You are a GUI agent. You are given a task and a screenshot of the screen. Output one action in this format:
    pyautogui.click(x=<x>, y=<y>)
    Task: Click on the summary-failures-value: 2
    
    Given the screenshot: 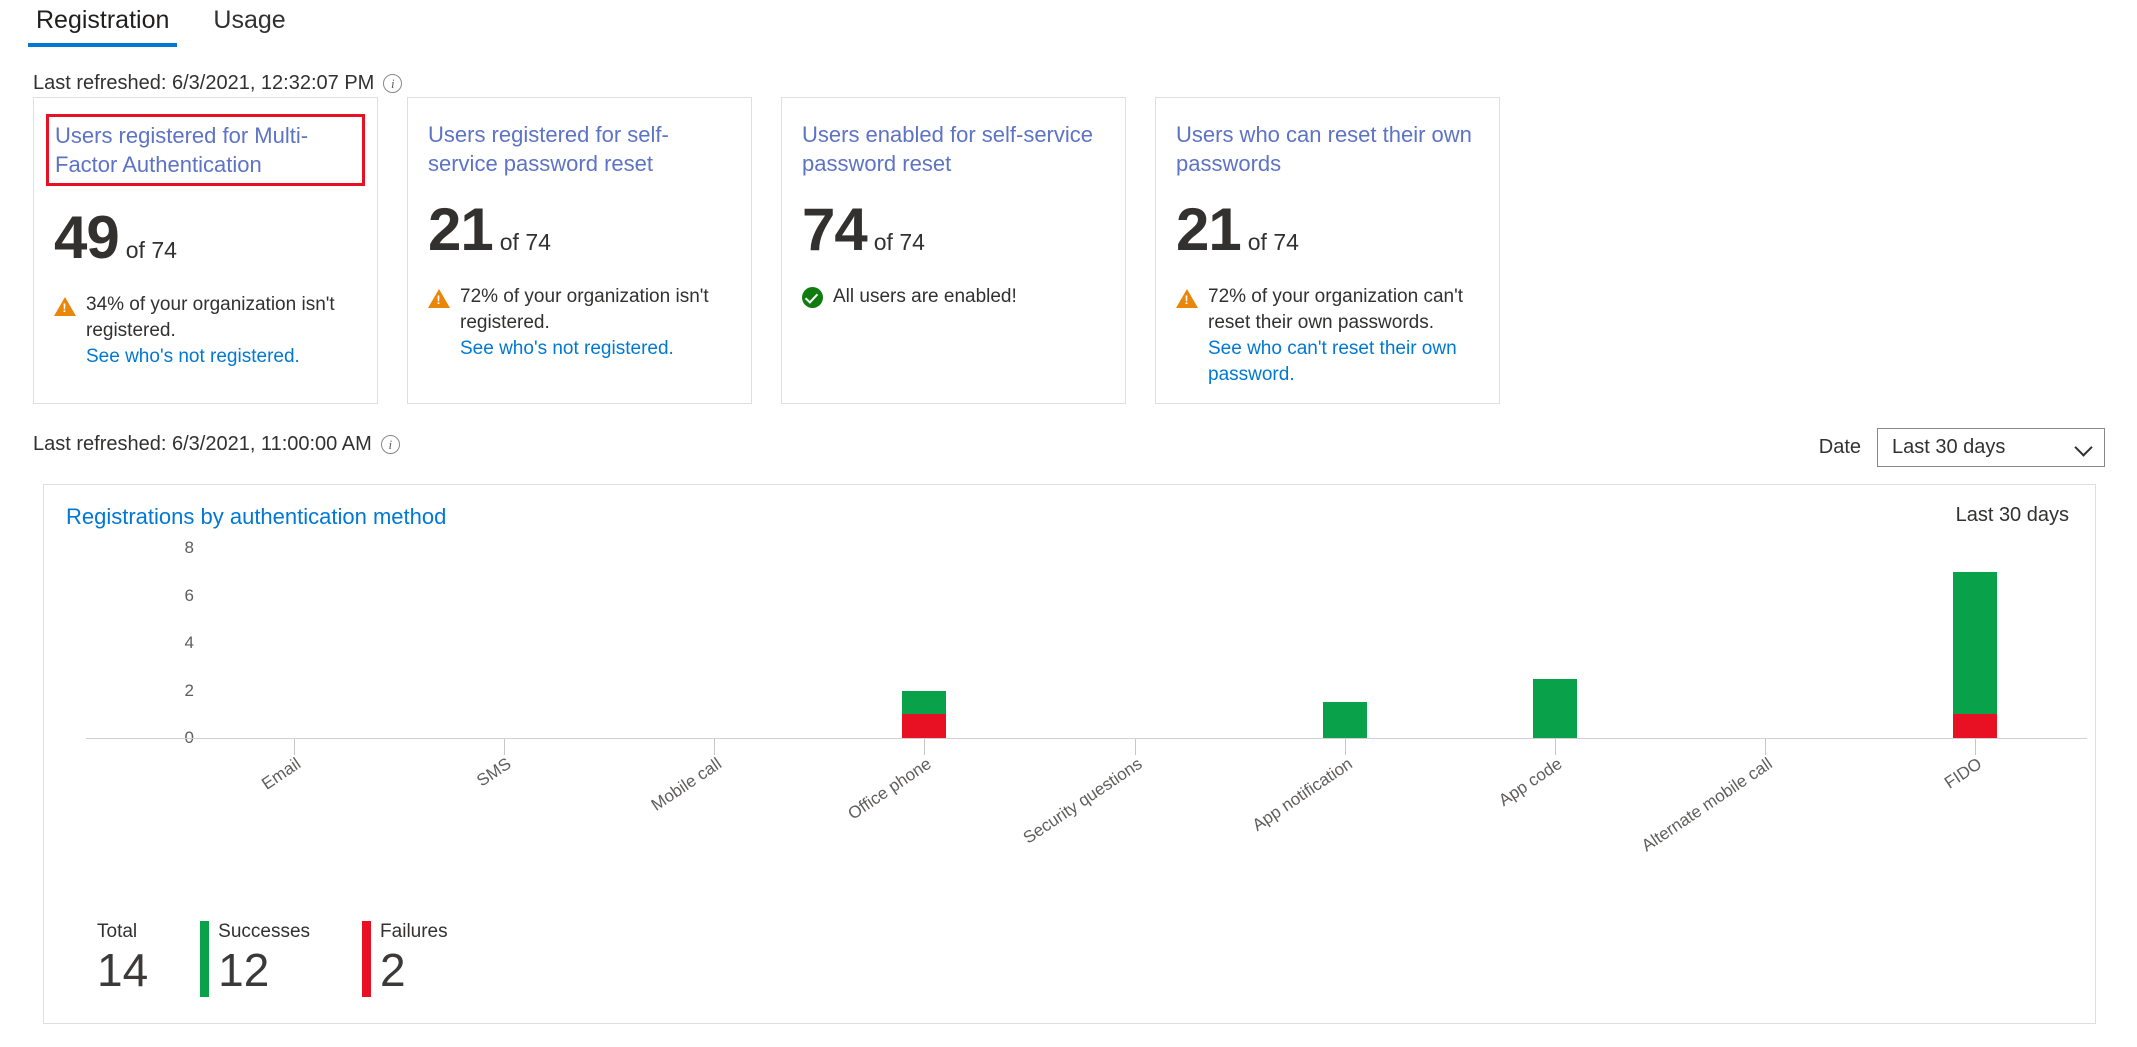 What is the action you would take?
    pyautogui.click(x=393, y=970)
    